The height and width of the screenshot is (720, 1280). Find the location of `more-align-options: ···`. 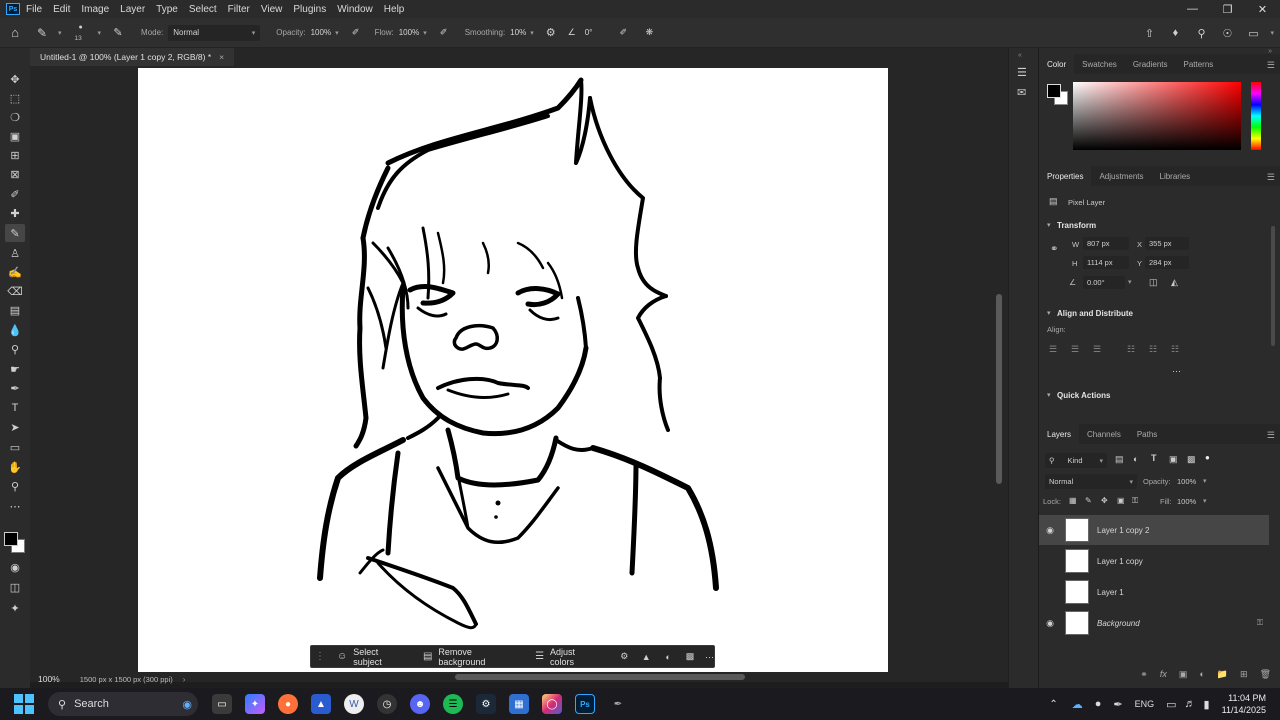

more-align-options: ··· is located at coordinates (1176, 371).